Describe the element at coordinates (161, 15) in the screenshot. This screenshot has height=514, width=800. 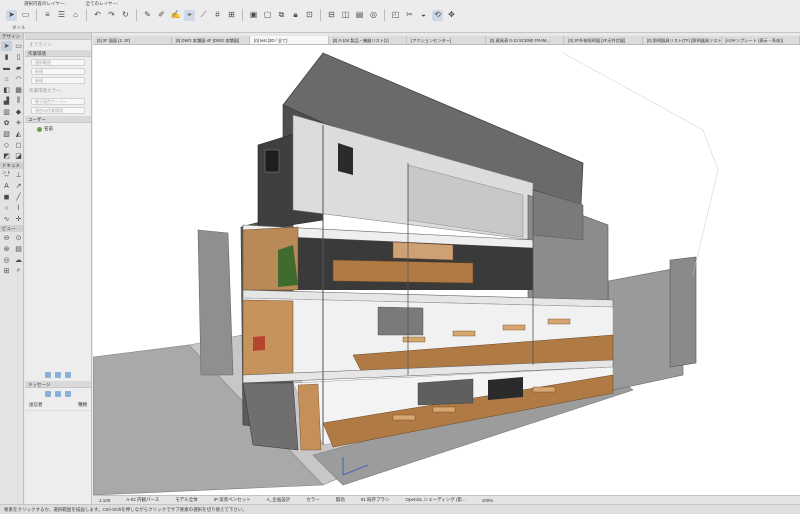
I see `pick-up-icon: ✐` at that location.